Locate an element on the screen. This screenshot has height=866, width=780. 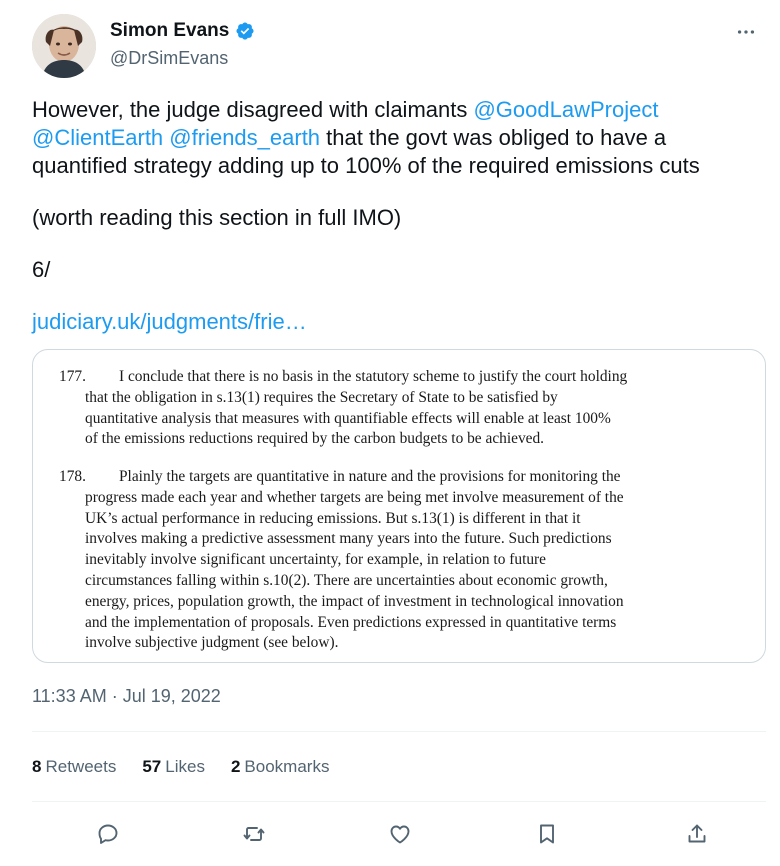
author-handle: @DrSimEvans is located at coordinates (169, 58).